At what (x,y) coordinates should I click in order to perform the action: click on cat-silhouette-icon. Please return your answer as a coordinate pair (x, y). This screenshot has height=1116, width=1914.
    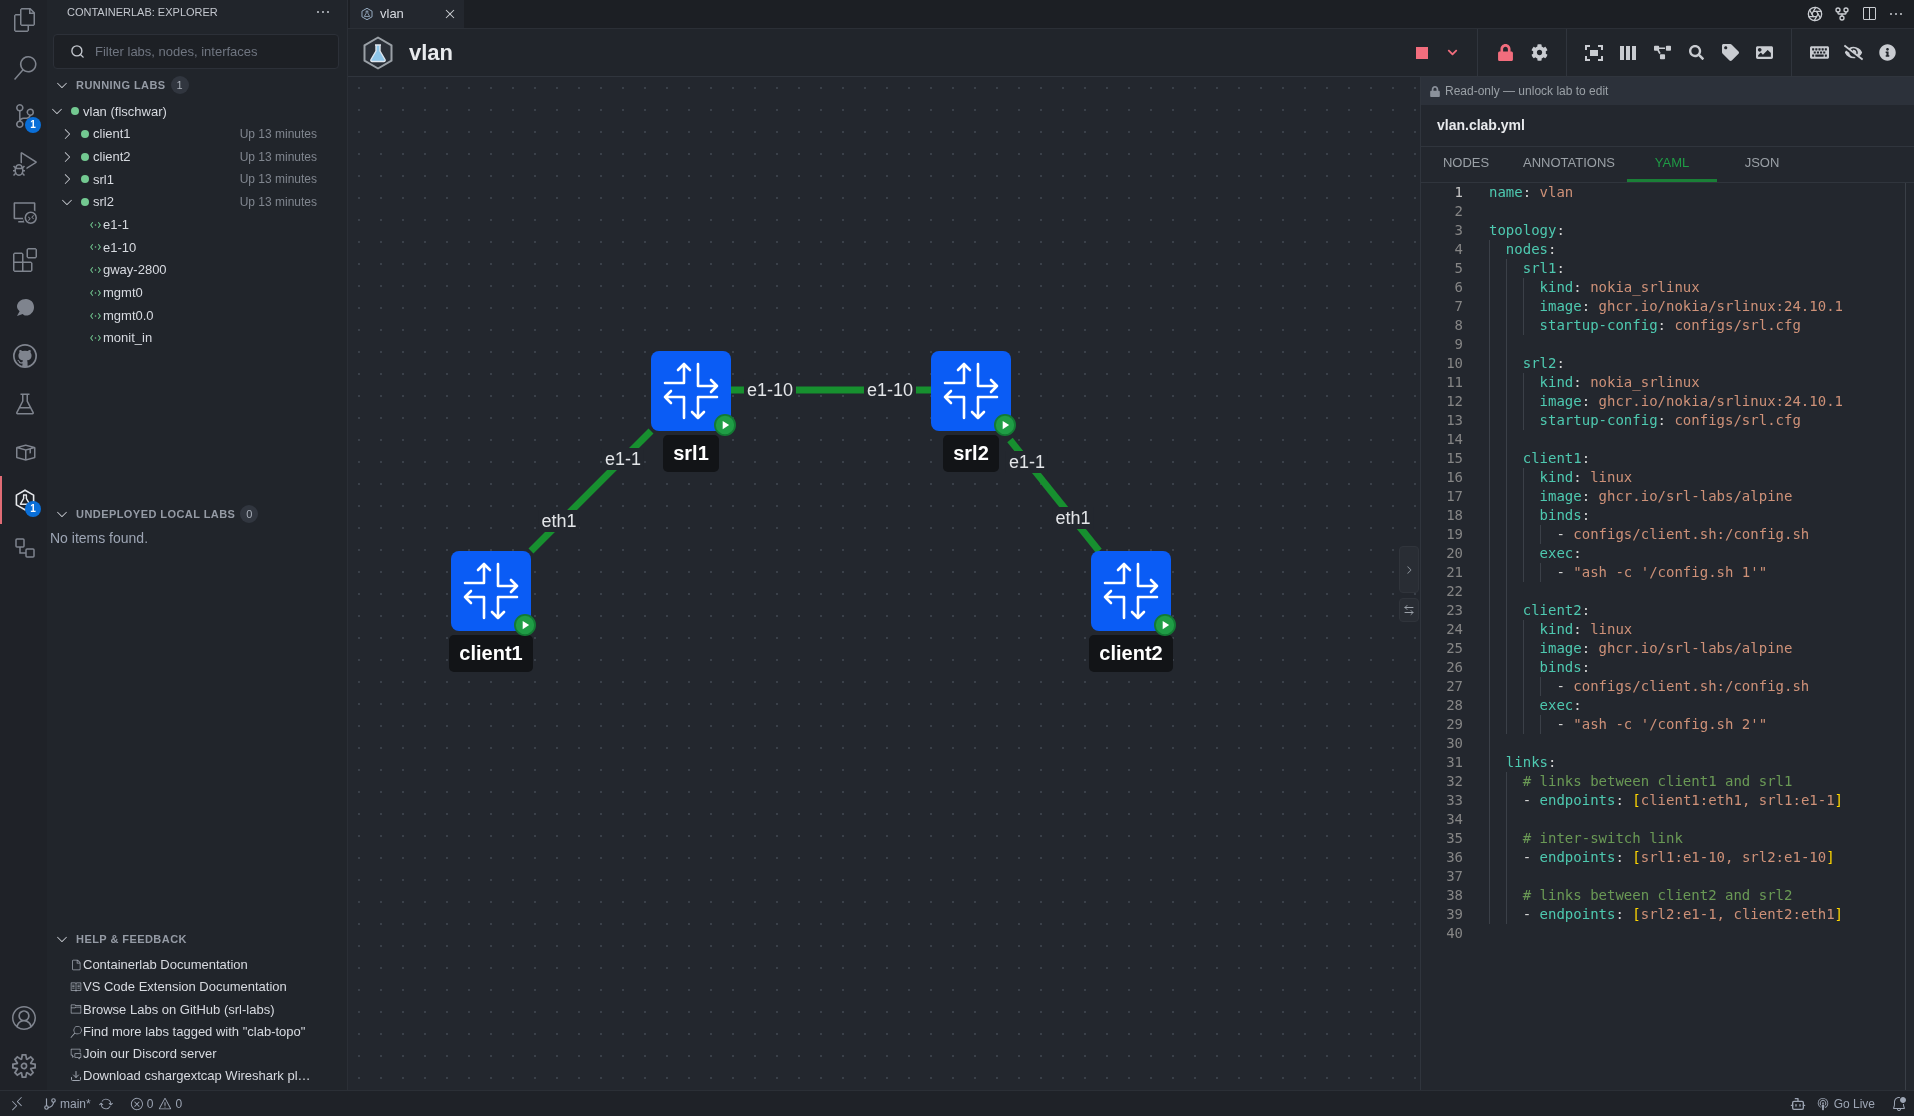
    Looking at the image, I should click on (24, 356).